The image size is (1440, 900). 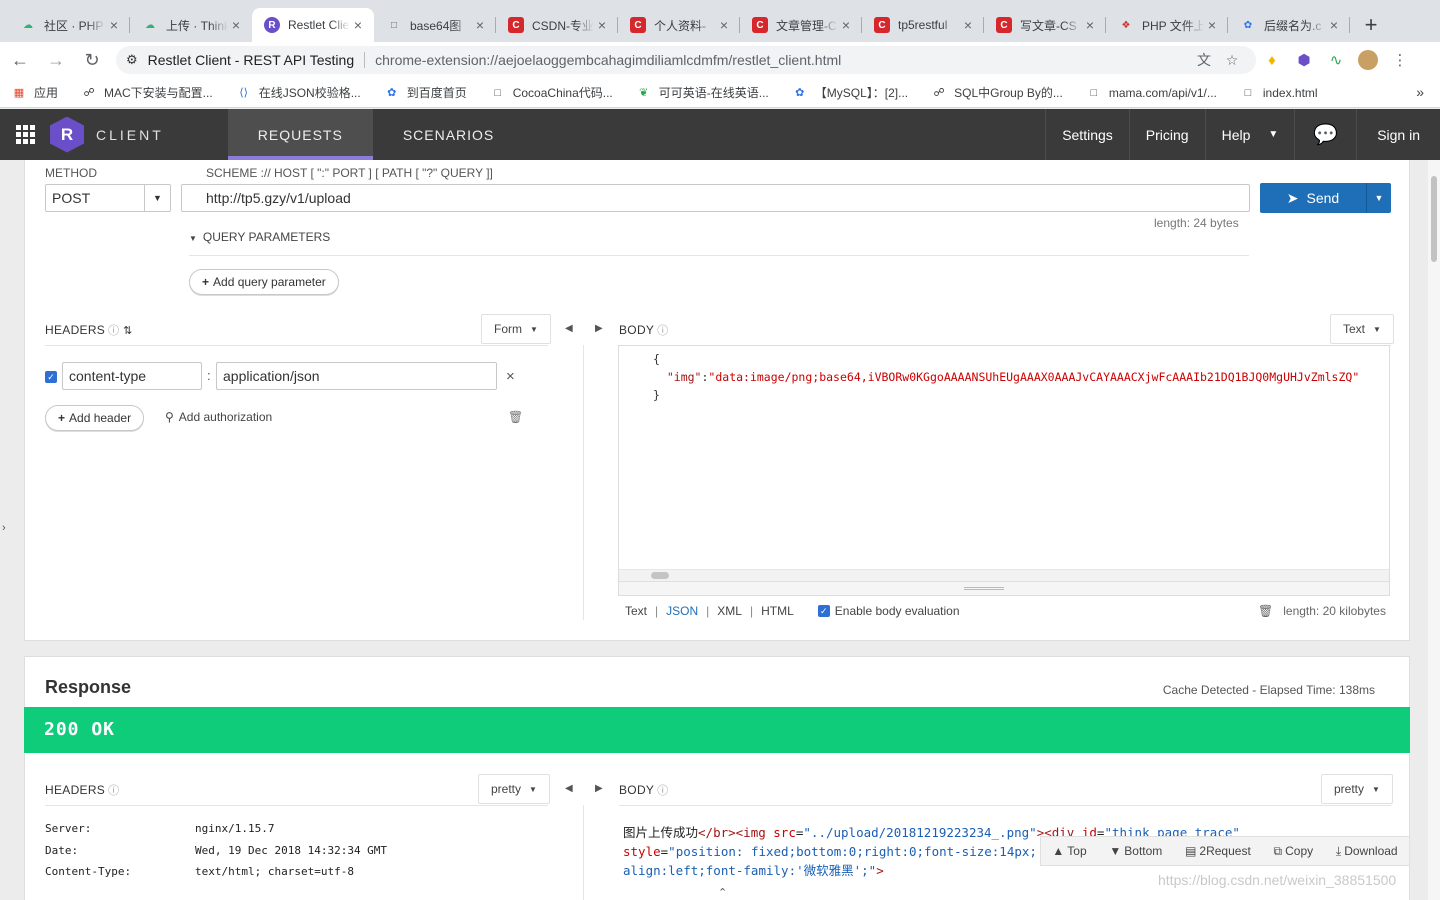 What do you see at coordinates (1135, 851) in the screenshot?
I see `bottom-button: ▼ Bottom` at bounding box center [1135, 851].